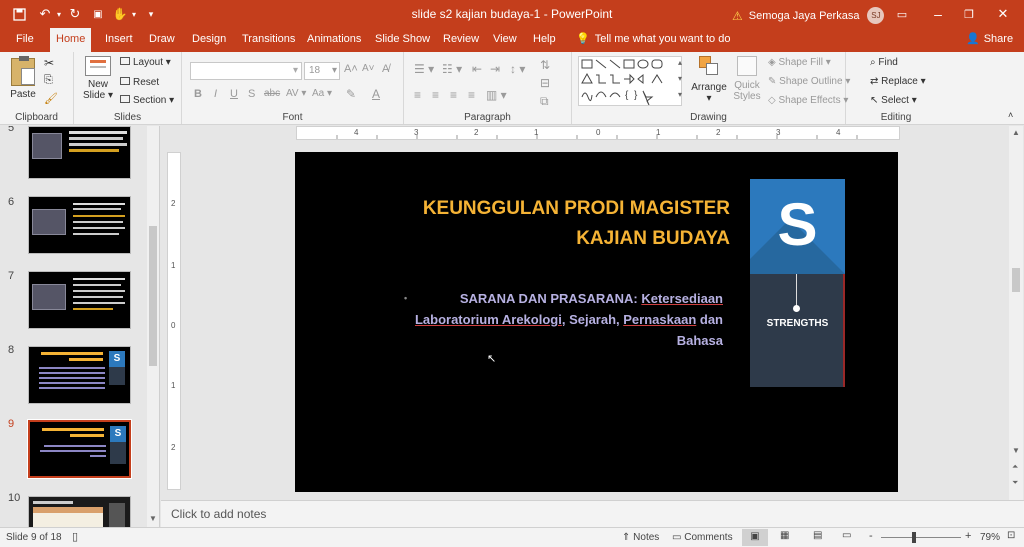 Image resolution: width=1024 pixels, height=547 pixels. What do you see at coordinates (630, 81) in the screenshot?
I see `shapes-gallery: {}` at bounding box center [630, 81].